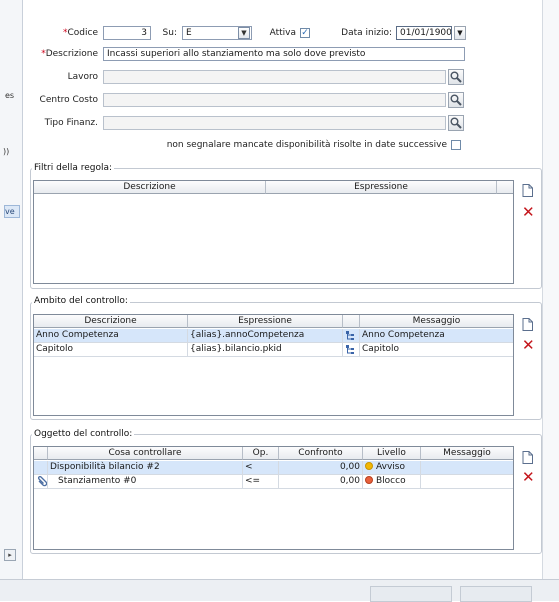 The width and height of the screenshot is (559, 602). I want to click on data-inizio-label: Data inizio:, so click(366, 33).